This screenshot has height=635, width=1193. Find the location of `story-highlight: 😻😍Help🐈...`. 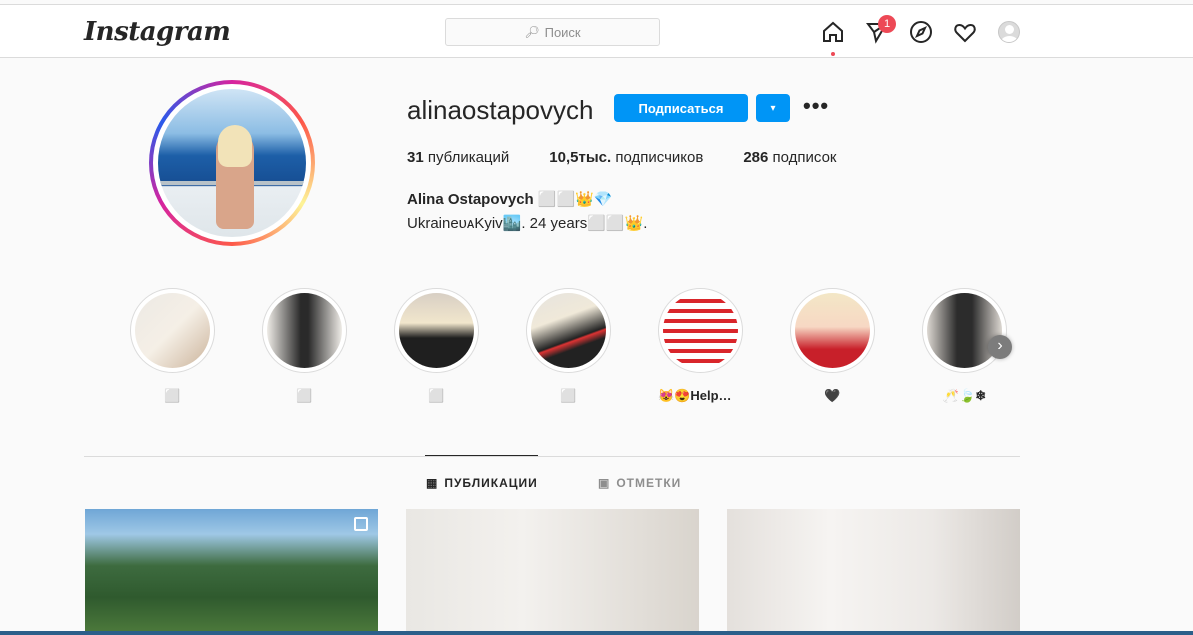

story-highlight: 😻😍Help🐈... is located at coordinates (700, 346).